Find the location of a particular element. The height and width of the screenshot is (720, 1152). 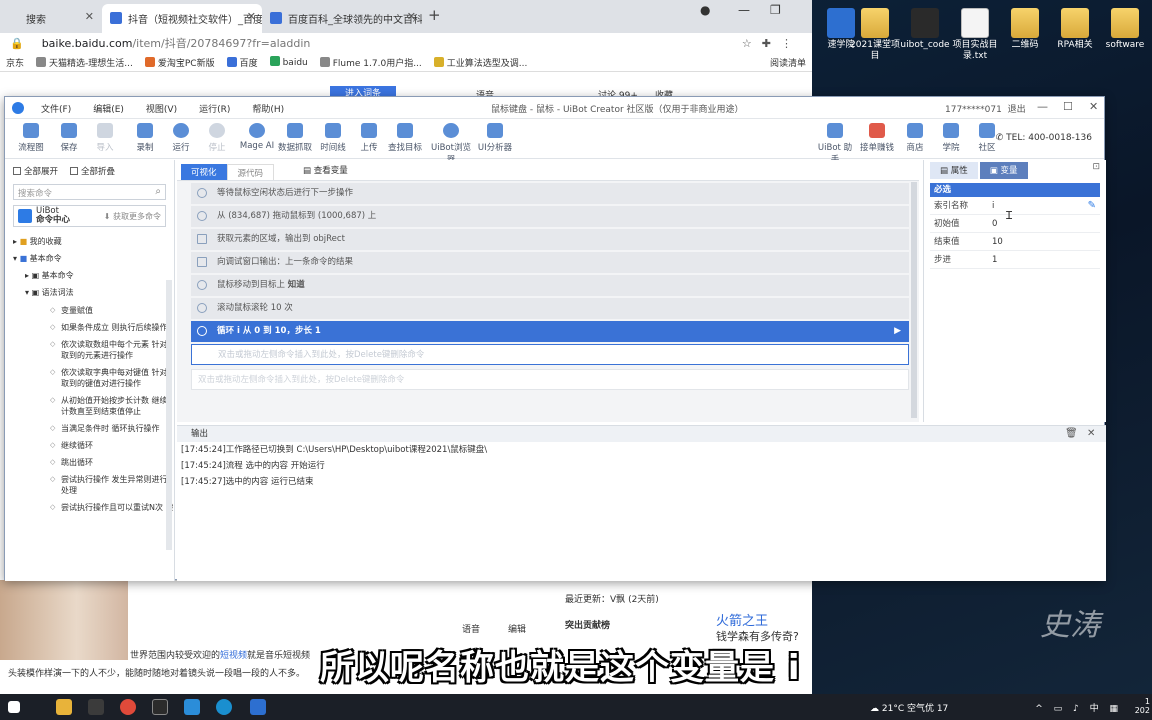

menu-help: 帮助(H) is located at coordinates (268, 108).